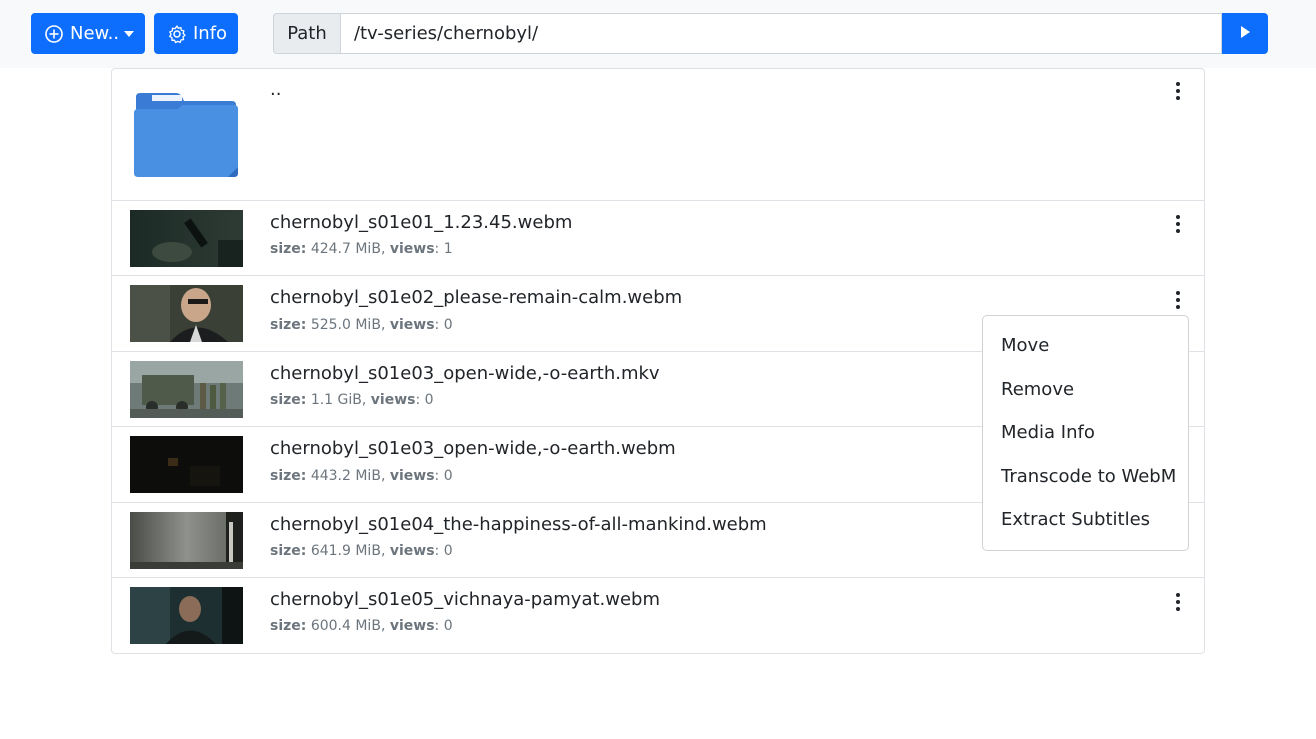  I want to click on list-item-parent-dir: .., so click(658, 135).